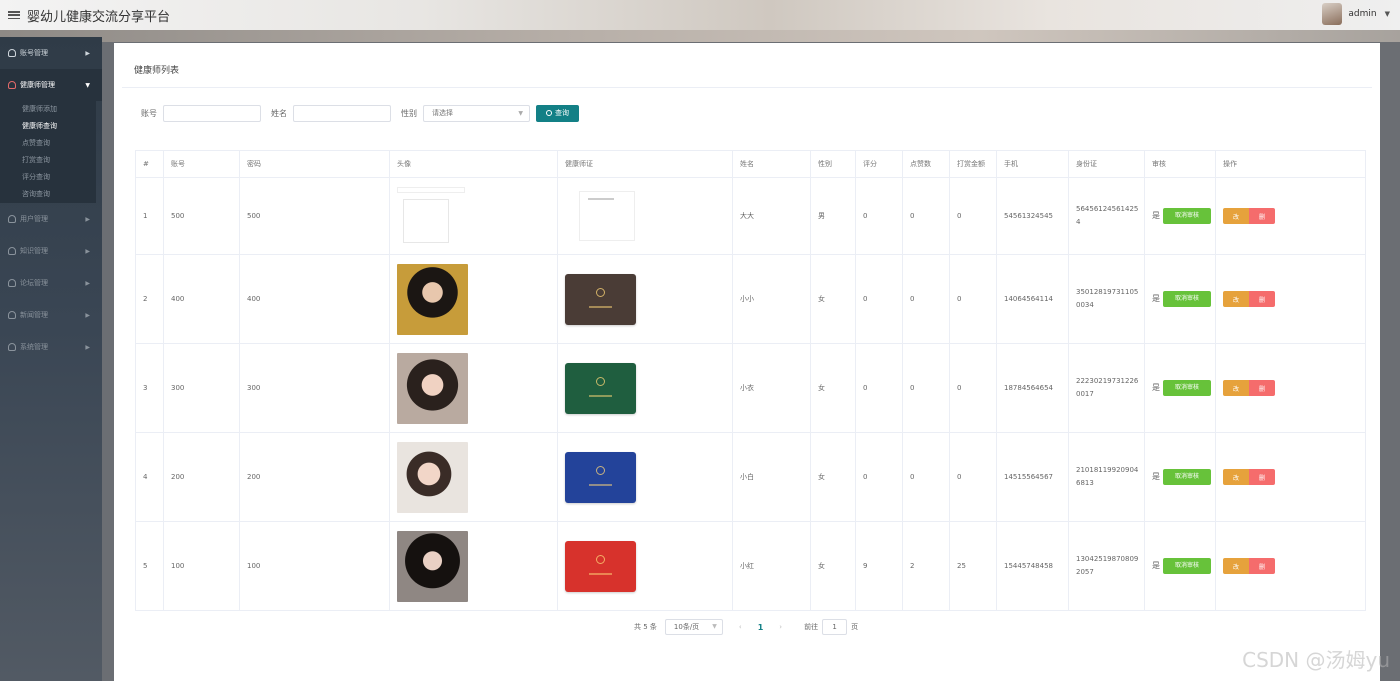 The width and height of the screenshot is (1400, 681). Describe the element at coordinates (51, 219) in the screenshot. I see `sidebar-item-users: 用户管理 ▶` at that location.